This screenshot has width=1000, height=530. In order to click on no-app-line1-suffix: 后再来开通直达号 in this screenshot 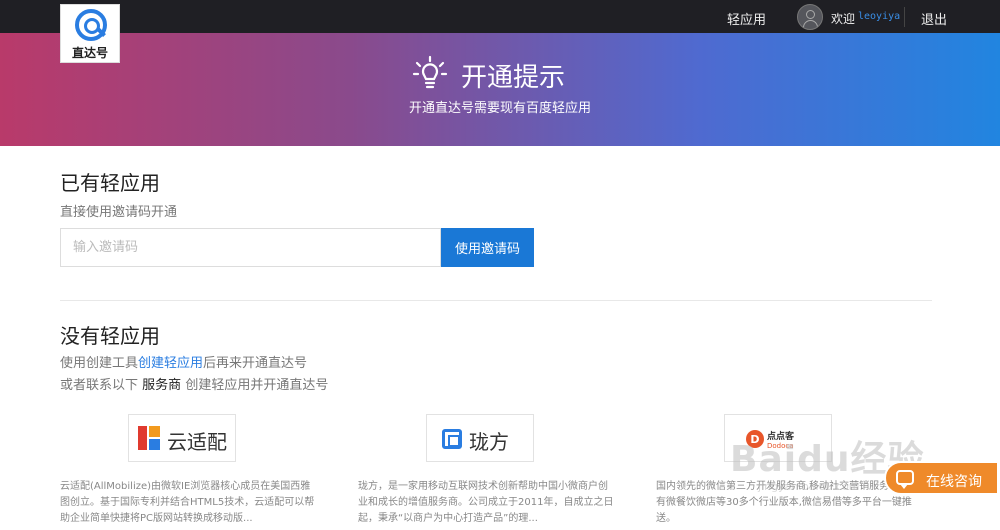, I will do `click(255, 363)`.